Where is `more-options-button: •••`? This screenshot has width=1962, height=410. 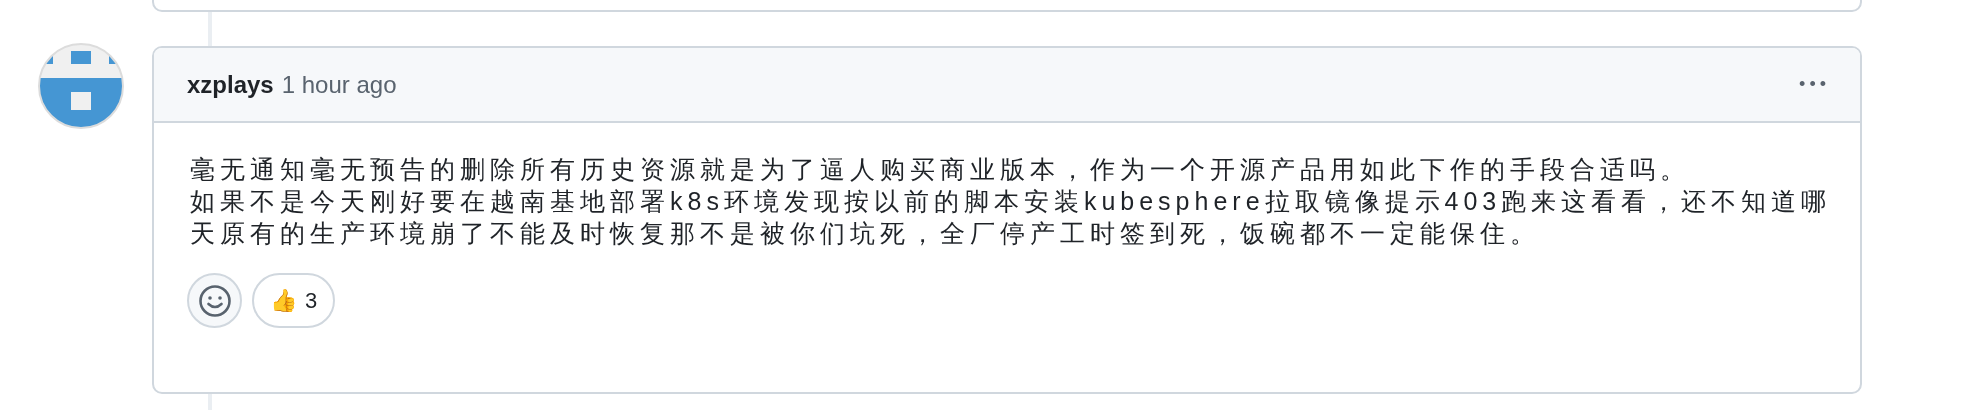 more-options-button: ••• is located at coordinates (1814, 84).